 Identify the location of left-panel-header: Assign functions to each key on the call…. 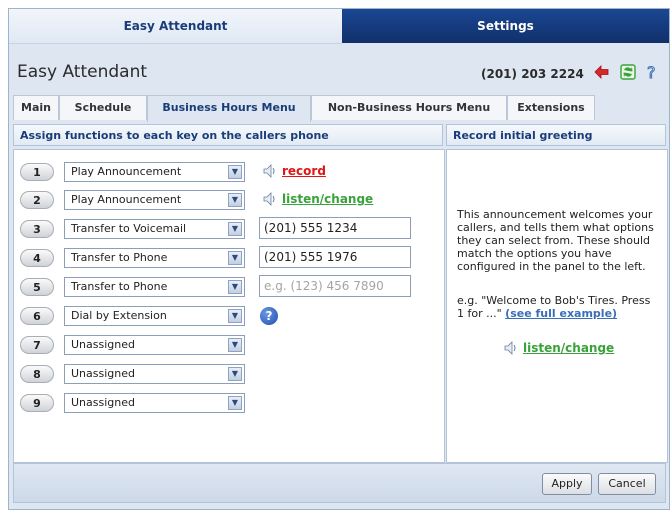
(228, 135).